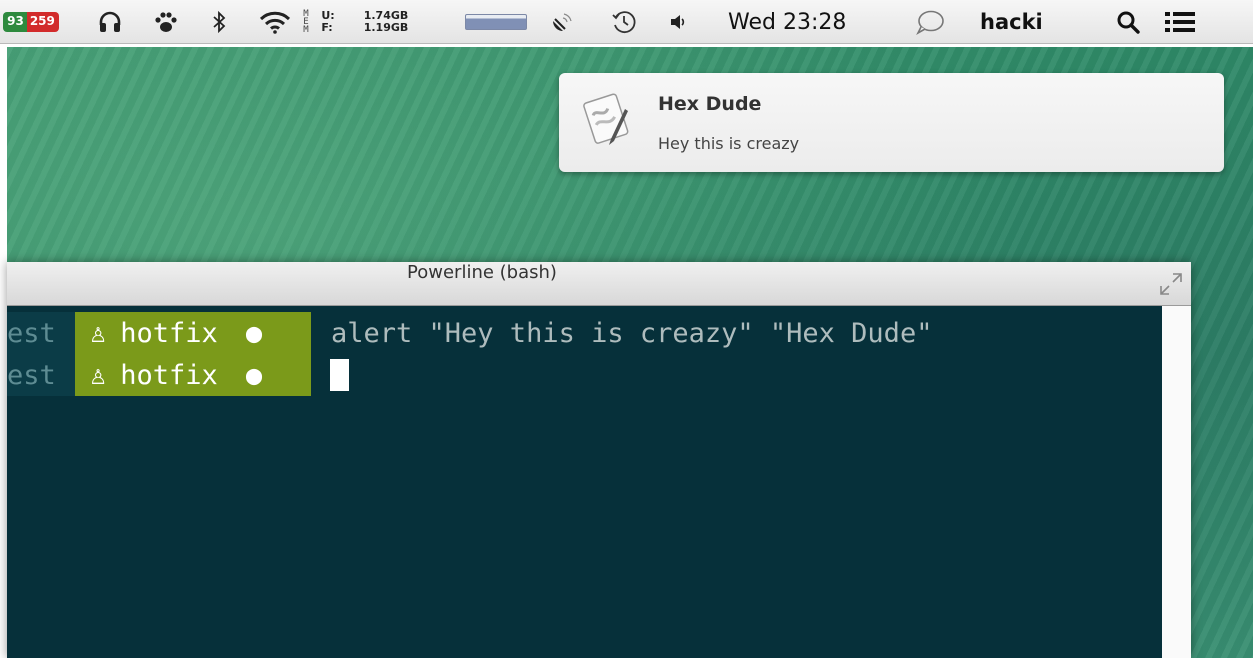  Describe the element at coordinates (930, 22) in the screenshot. I see `chat-bubble-icon` at that location.